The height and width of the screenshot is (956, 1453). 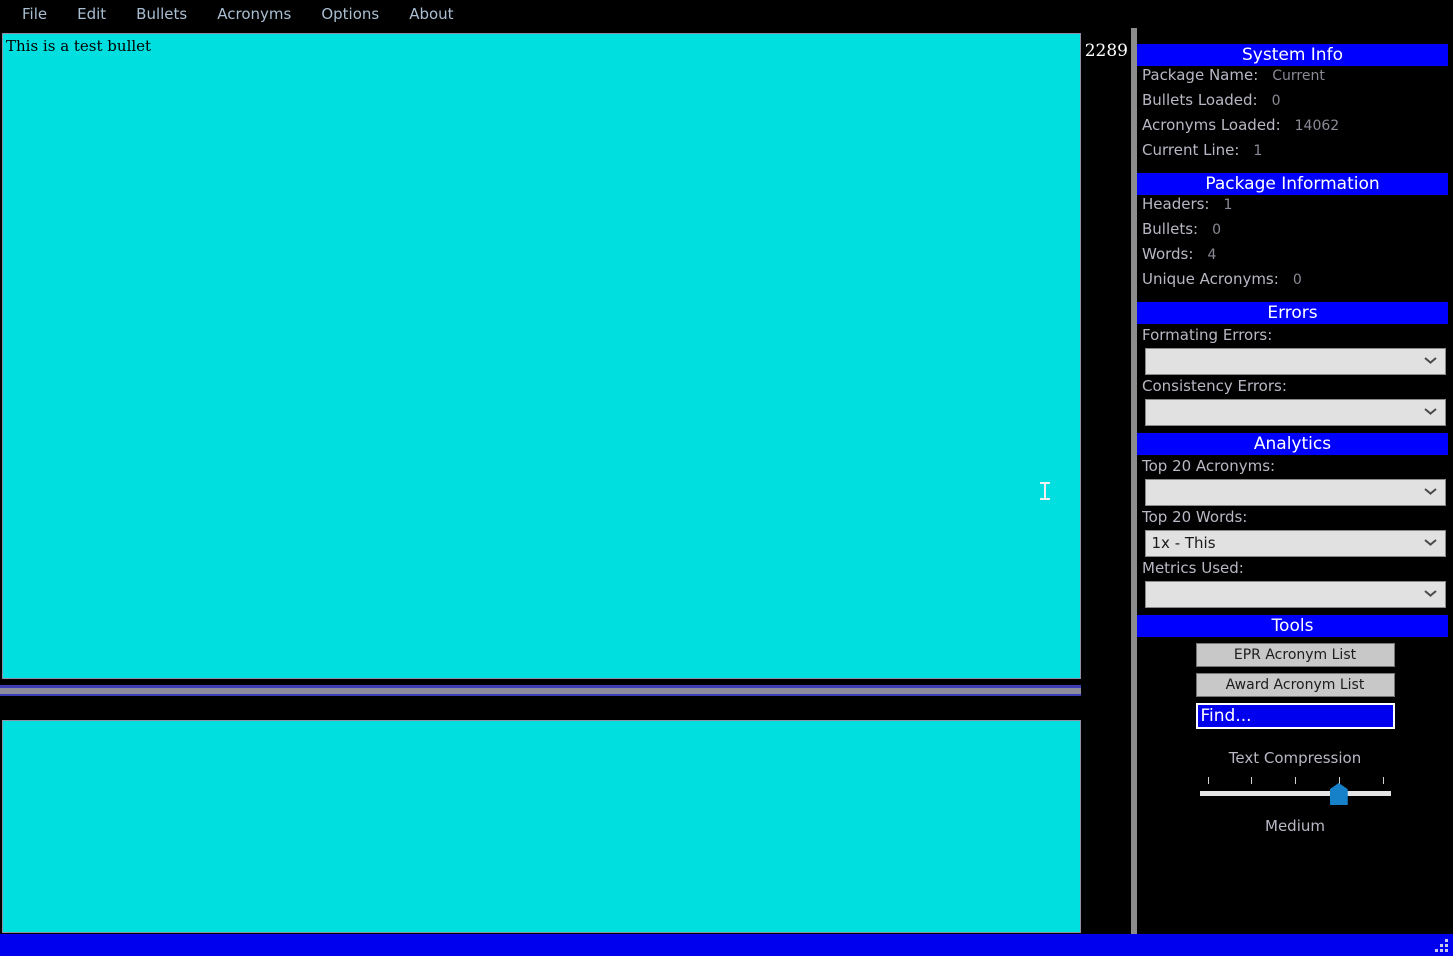 I want to click on label-acronyms-loaded: Acronyms Loaded:, so click(x=1211, y=125).